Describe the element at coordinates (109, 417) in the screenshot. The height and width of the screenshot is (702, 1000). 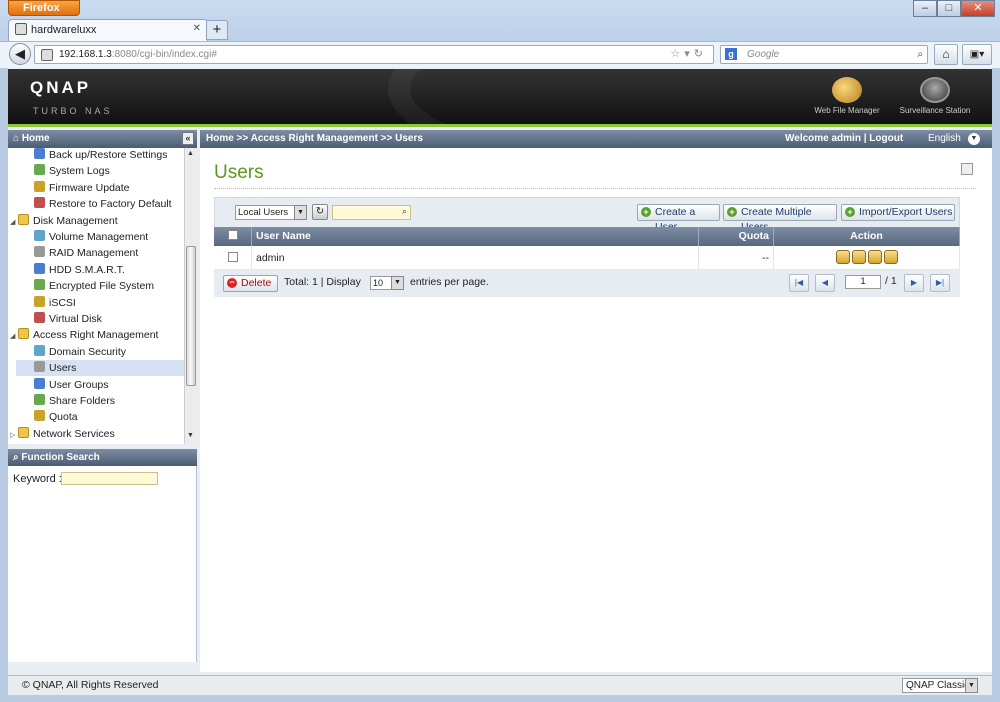
I see `sidebar-item-quota: Quota` at that location.